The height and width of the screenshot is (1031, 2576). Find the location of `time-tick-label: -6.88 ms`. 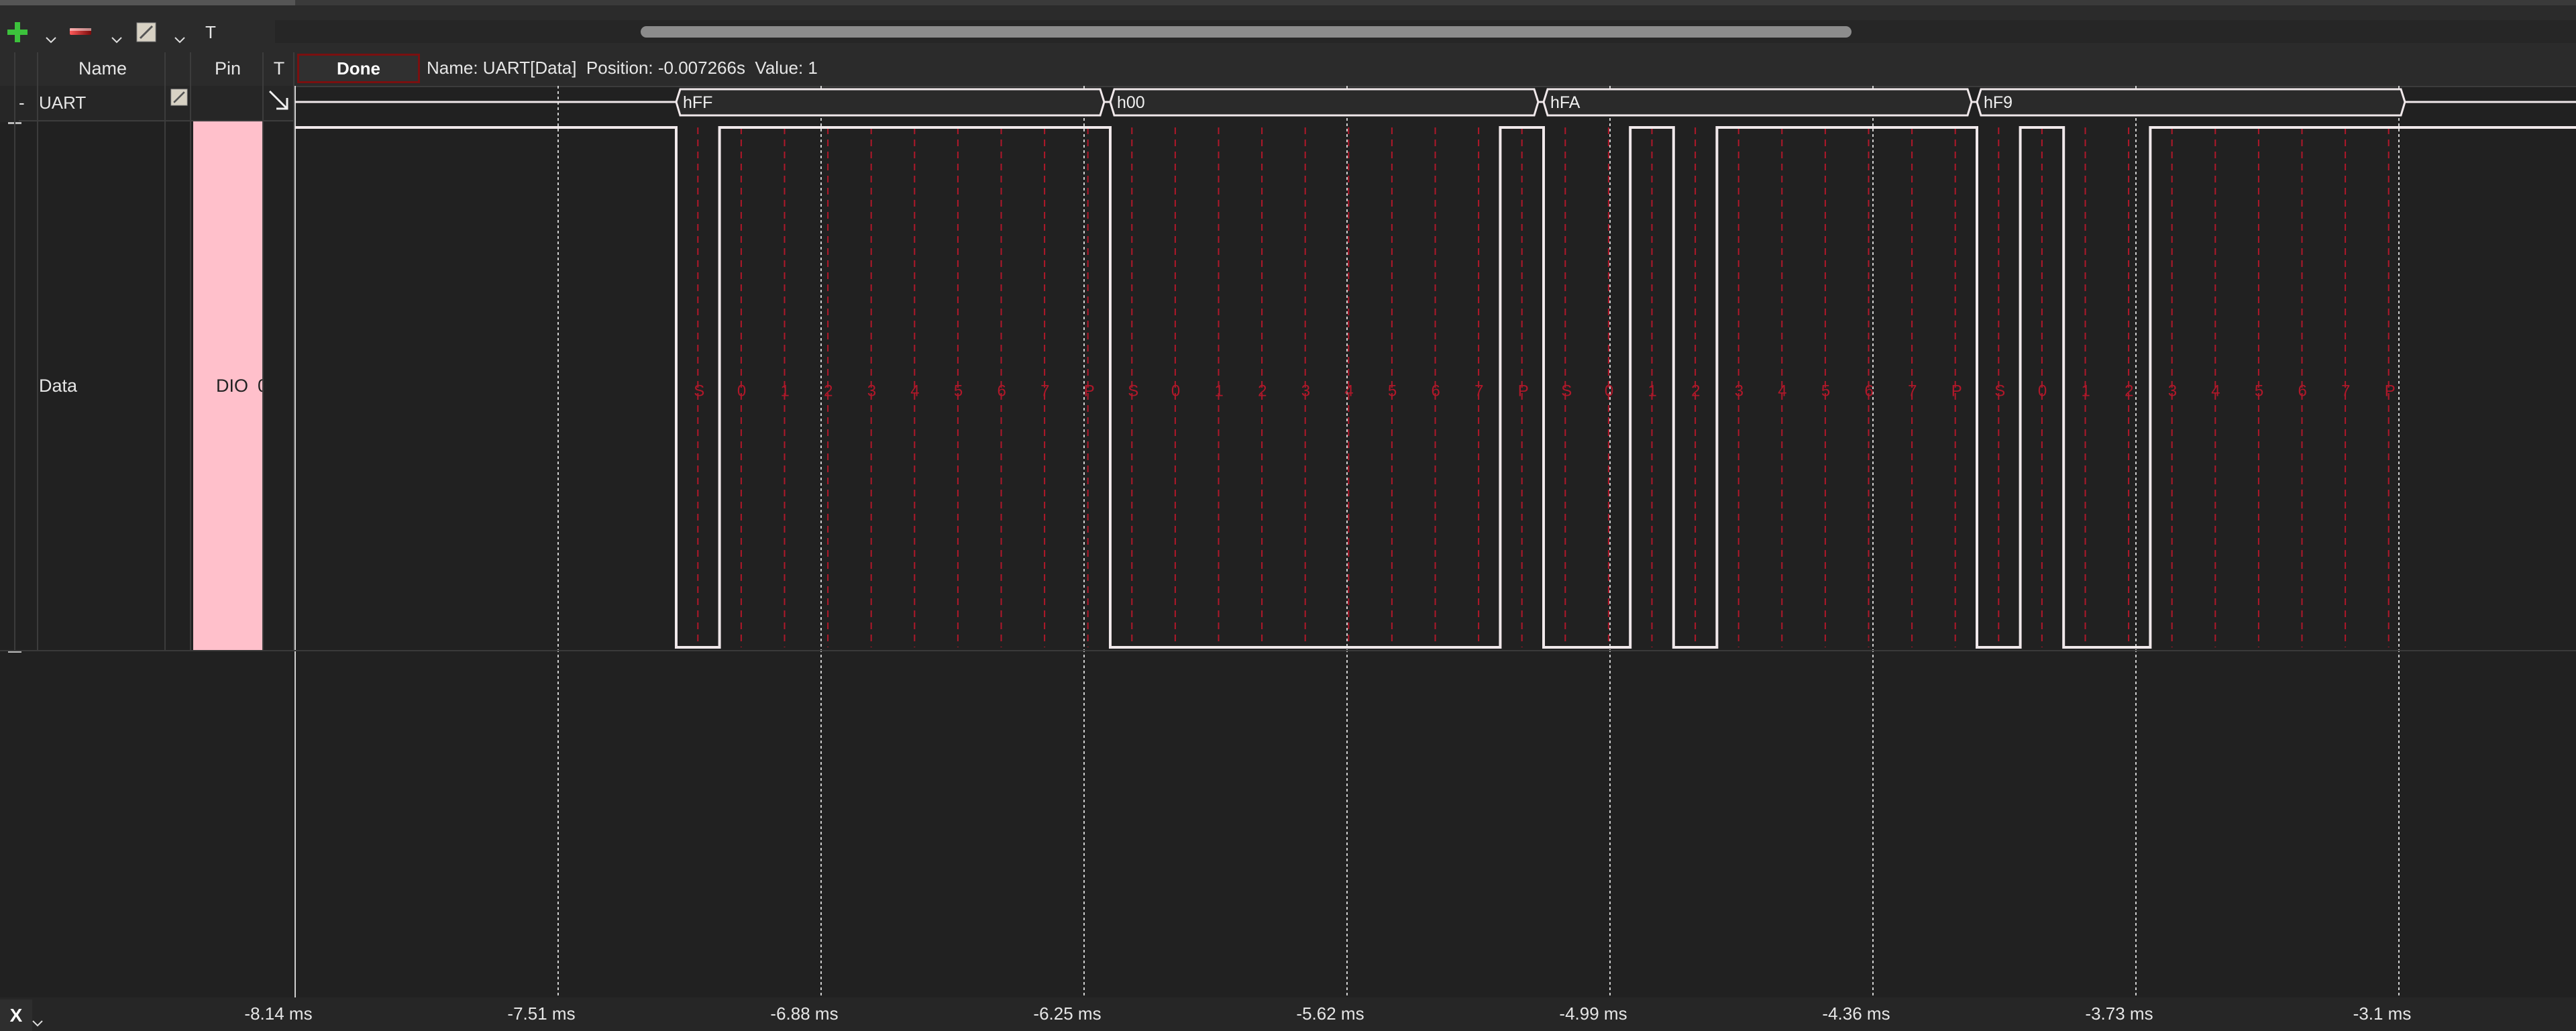

time-tick-label: -6.88 ms is located at coordinates (804, 1013).